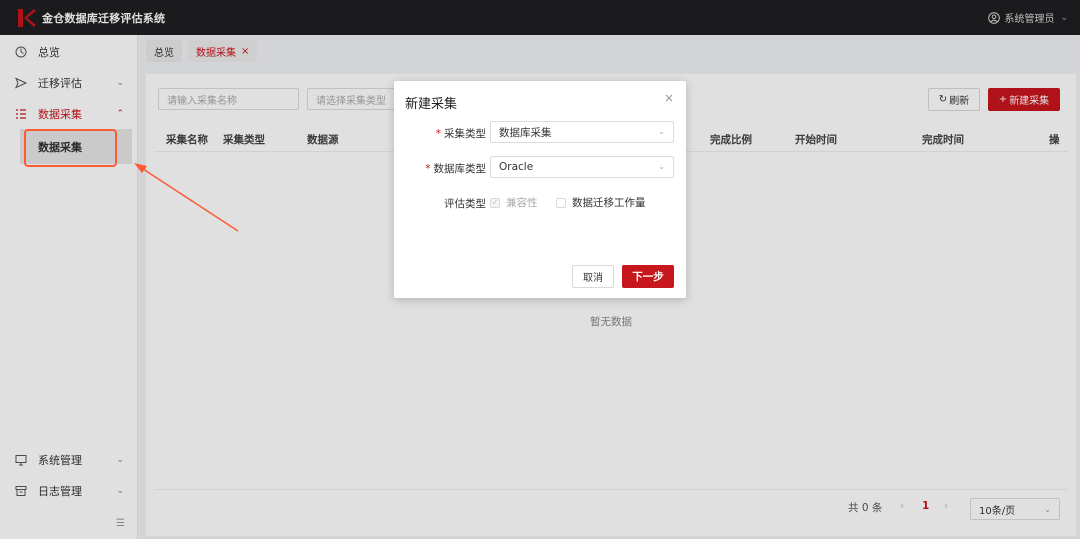  Describe the element at coordinates (609, 203) in the screenshot. I see `checkbox-label: 数据迁移工作量` at that location.